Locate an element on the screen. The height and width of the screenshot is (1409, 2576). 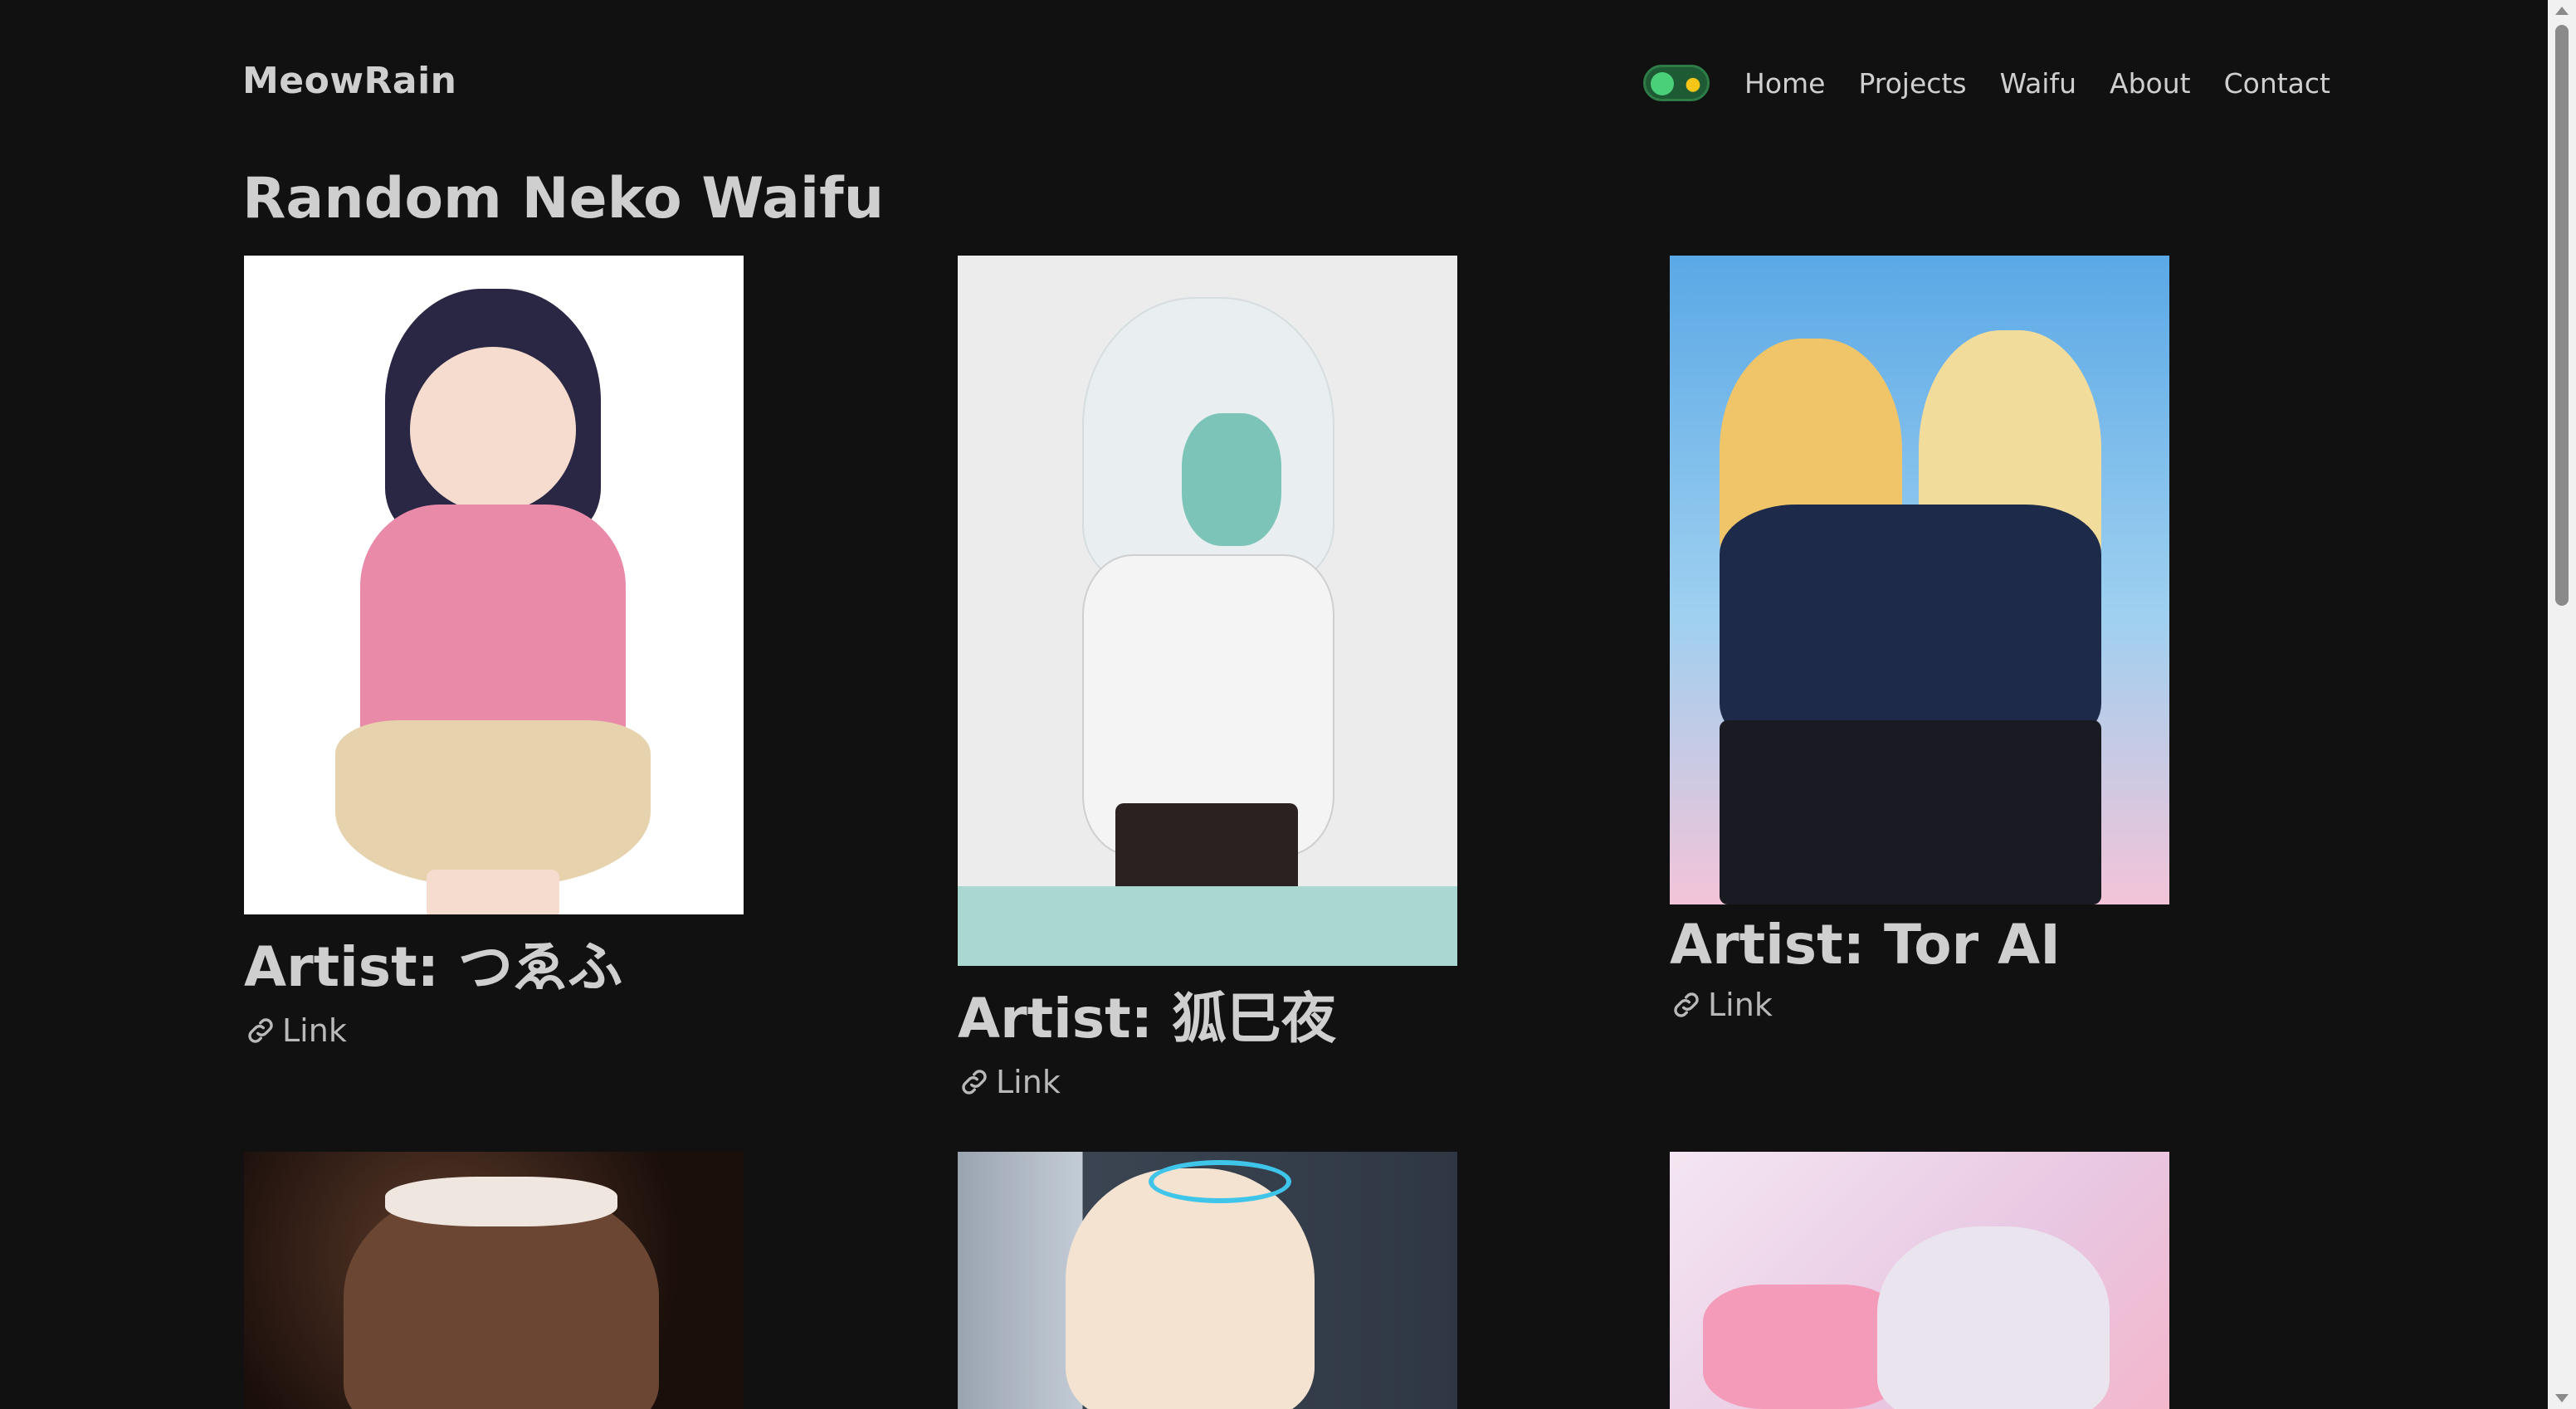
toggle-knob is located at coordinates (1663, 83).